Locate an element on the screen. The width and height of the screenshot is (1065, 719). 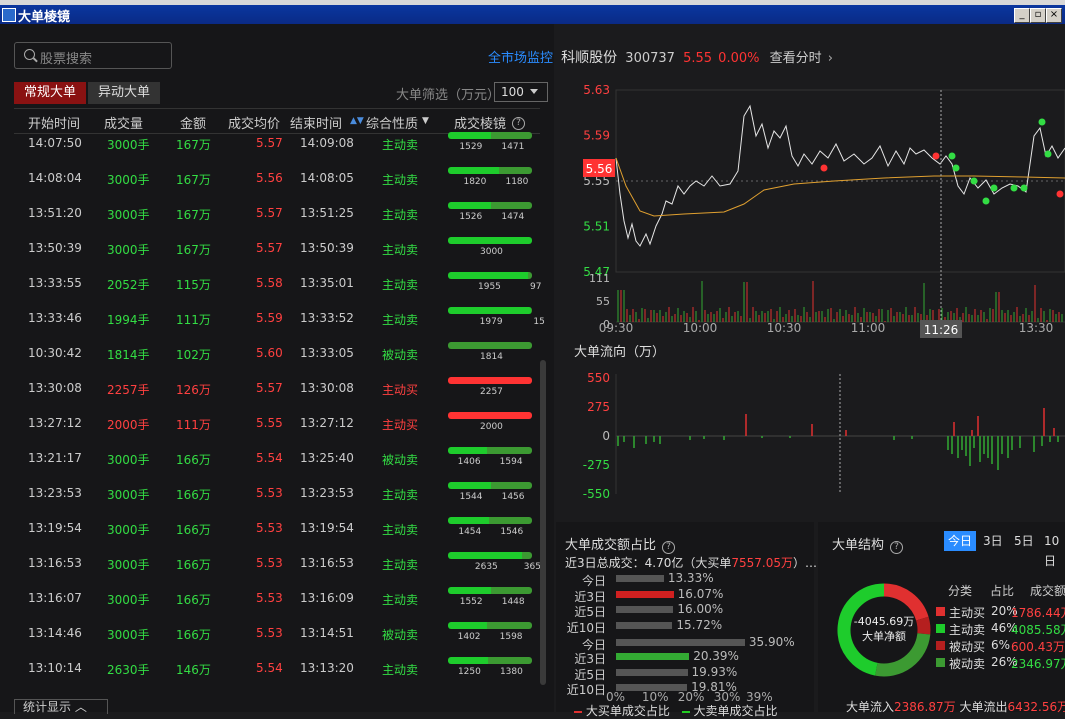
legend-amount: 2346.97万 is located at coordinates (1038, 664).